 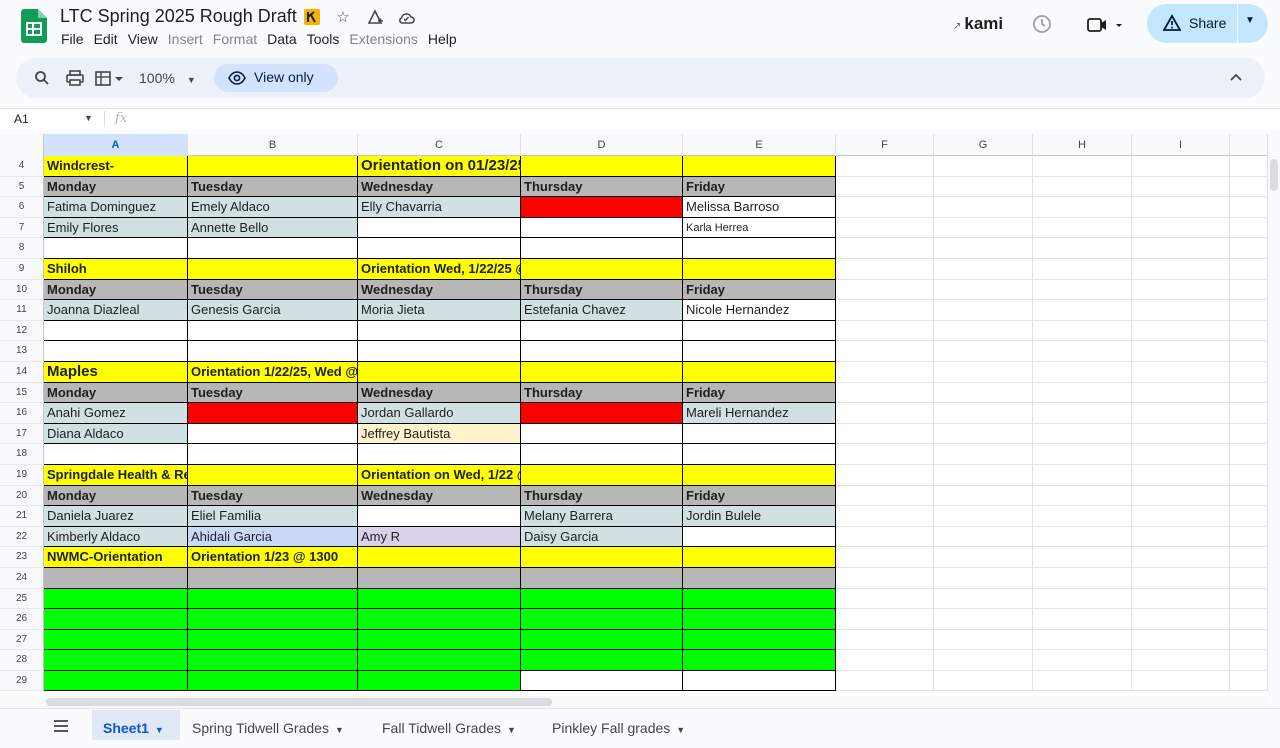 What do you see at coordinates (116, 207) in the screenshot?
I see `cell-a6: Fatima Dominguez` at bounding box center [116, 207].